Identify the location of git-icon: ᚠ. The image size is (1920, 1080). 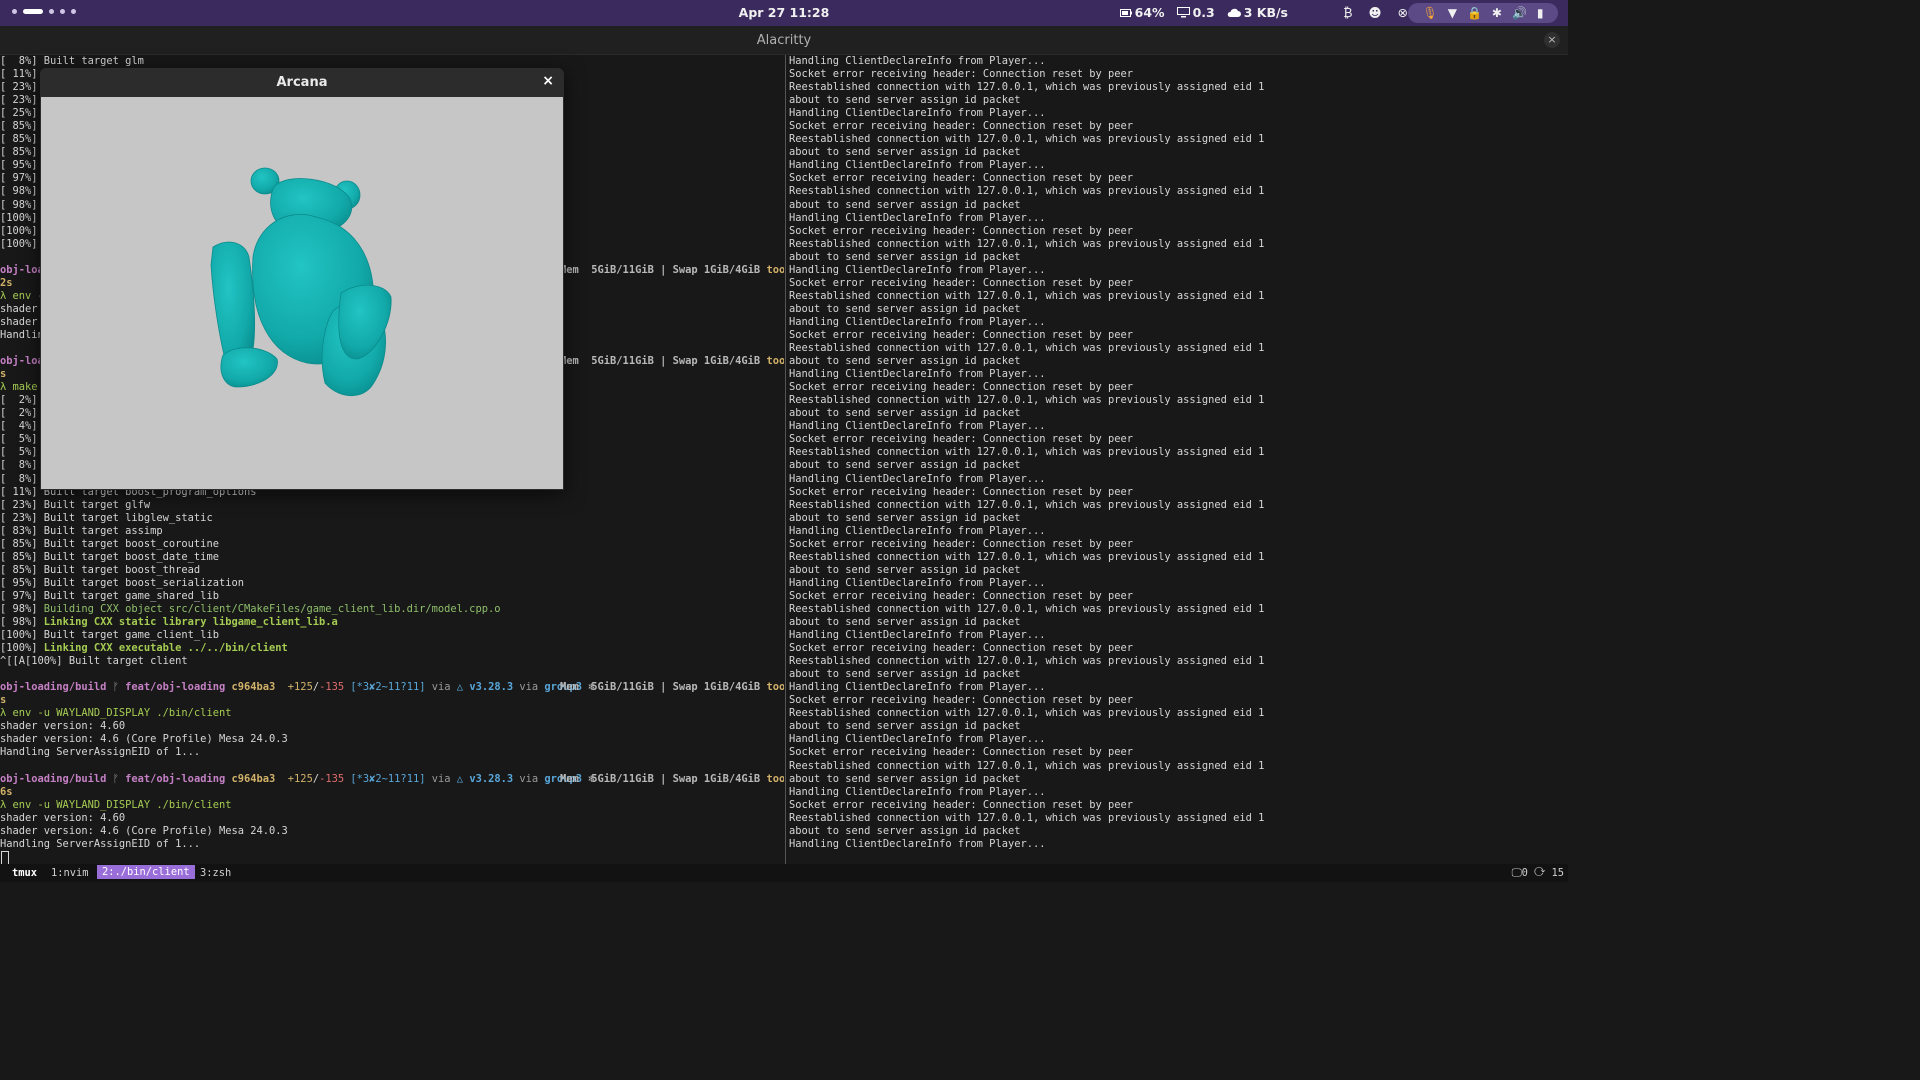
(115, 778).